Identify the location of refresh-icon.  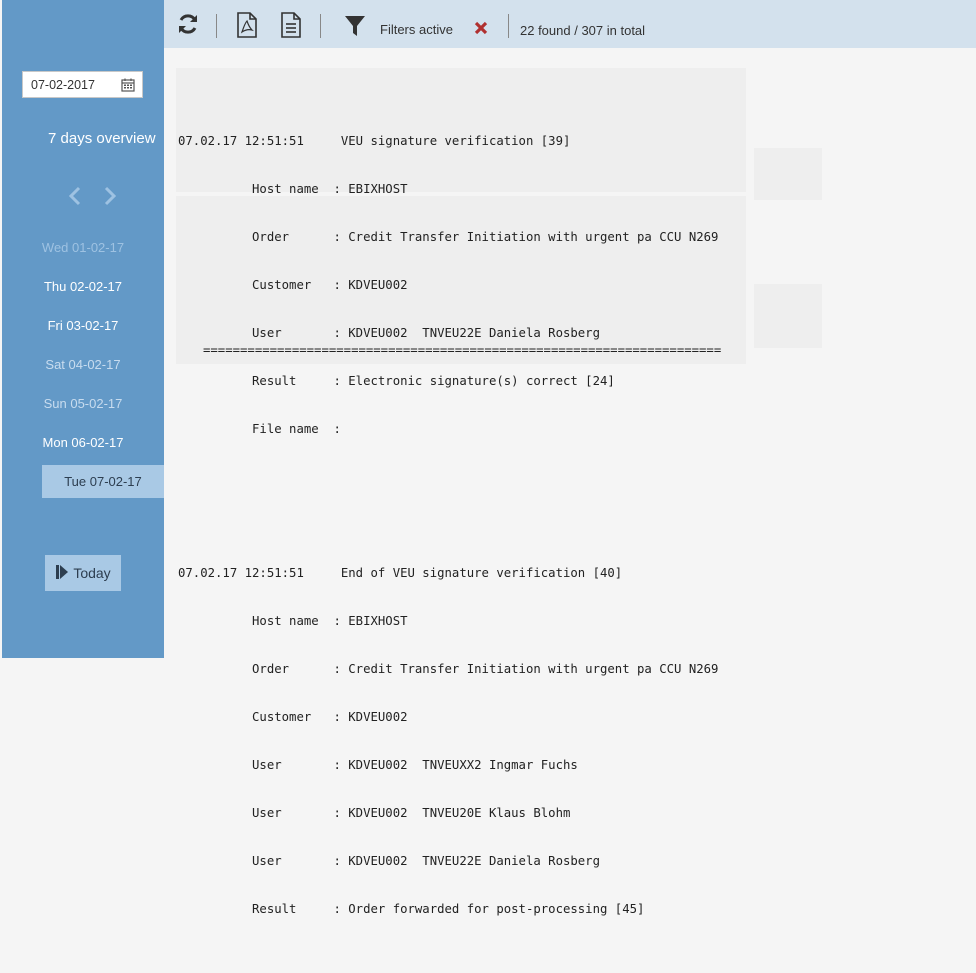
(188, 26).